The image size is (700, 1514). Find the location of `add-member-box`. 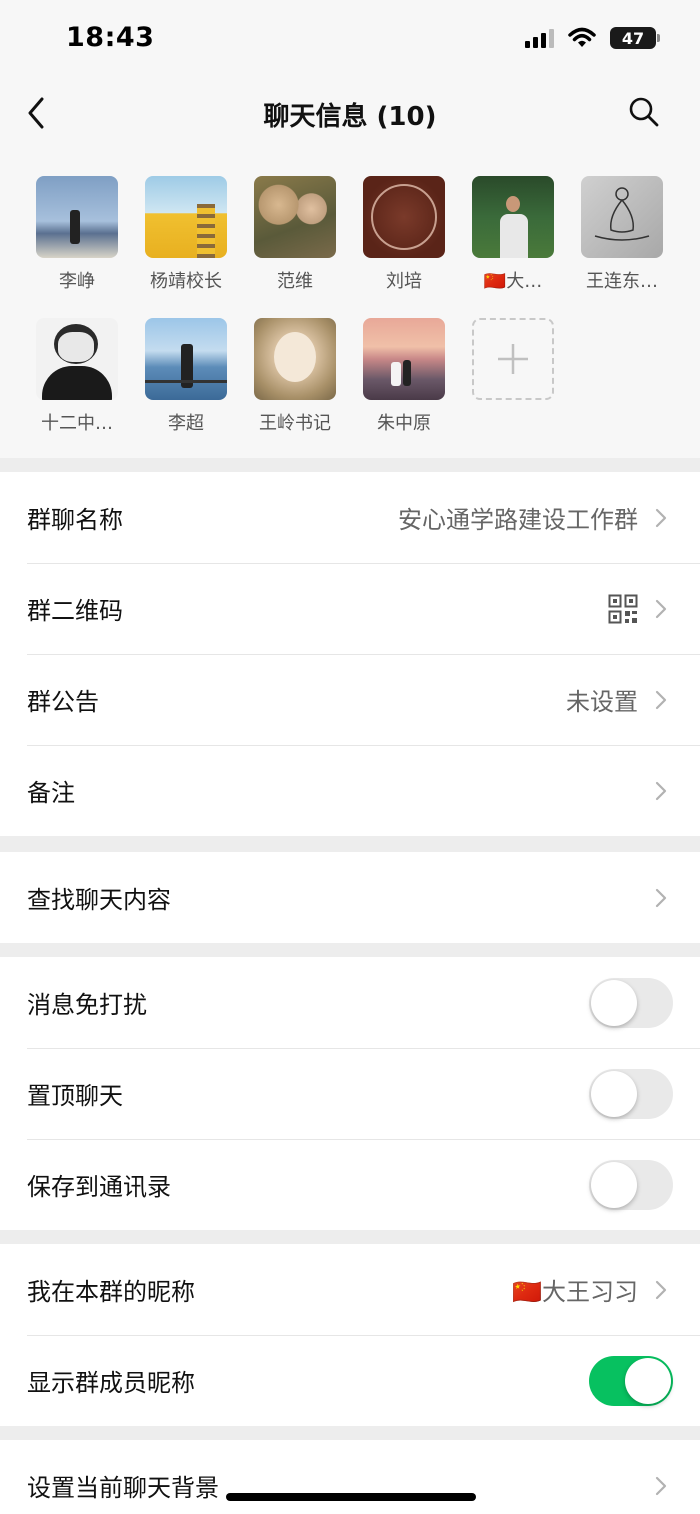

add-member-box is located at coordinates (513, 359).